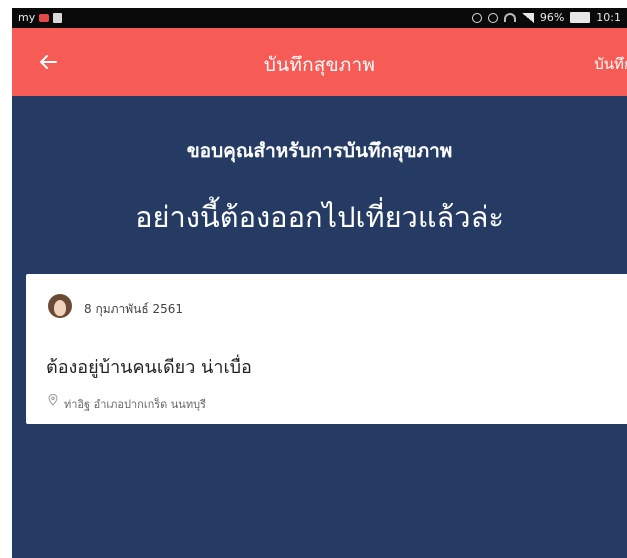 The width and height of the screenshot is (627, 558). Describe the element at coordinates (319, 151) in the screenshot. I see `thank-you-headline: ขอบคุณสำหรับการบันทึกสุขภาพ` at that location.